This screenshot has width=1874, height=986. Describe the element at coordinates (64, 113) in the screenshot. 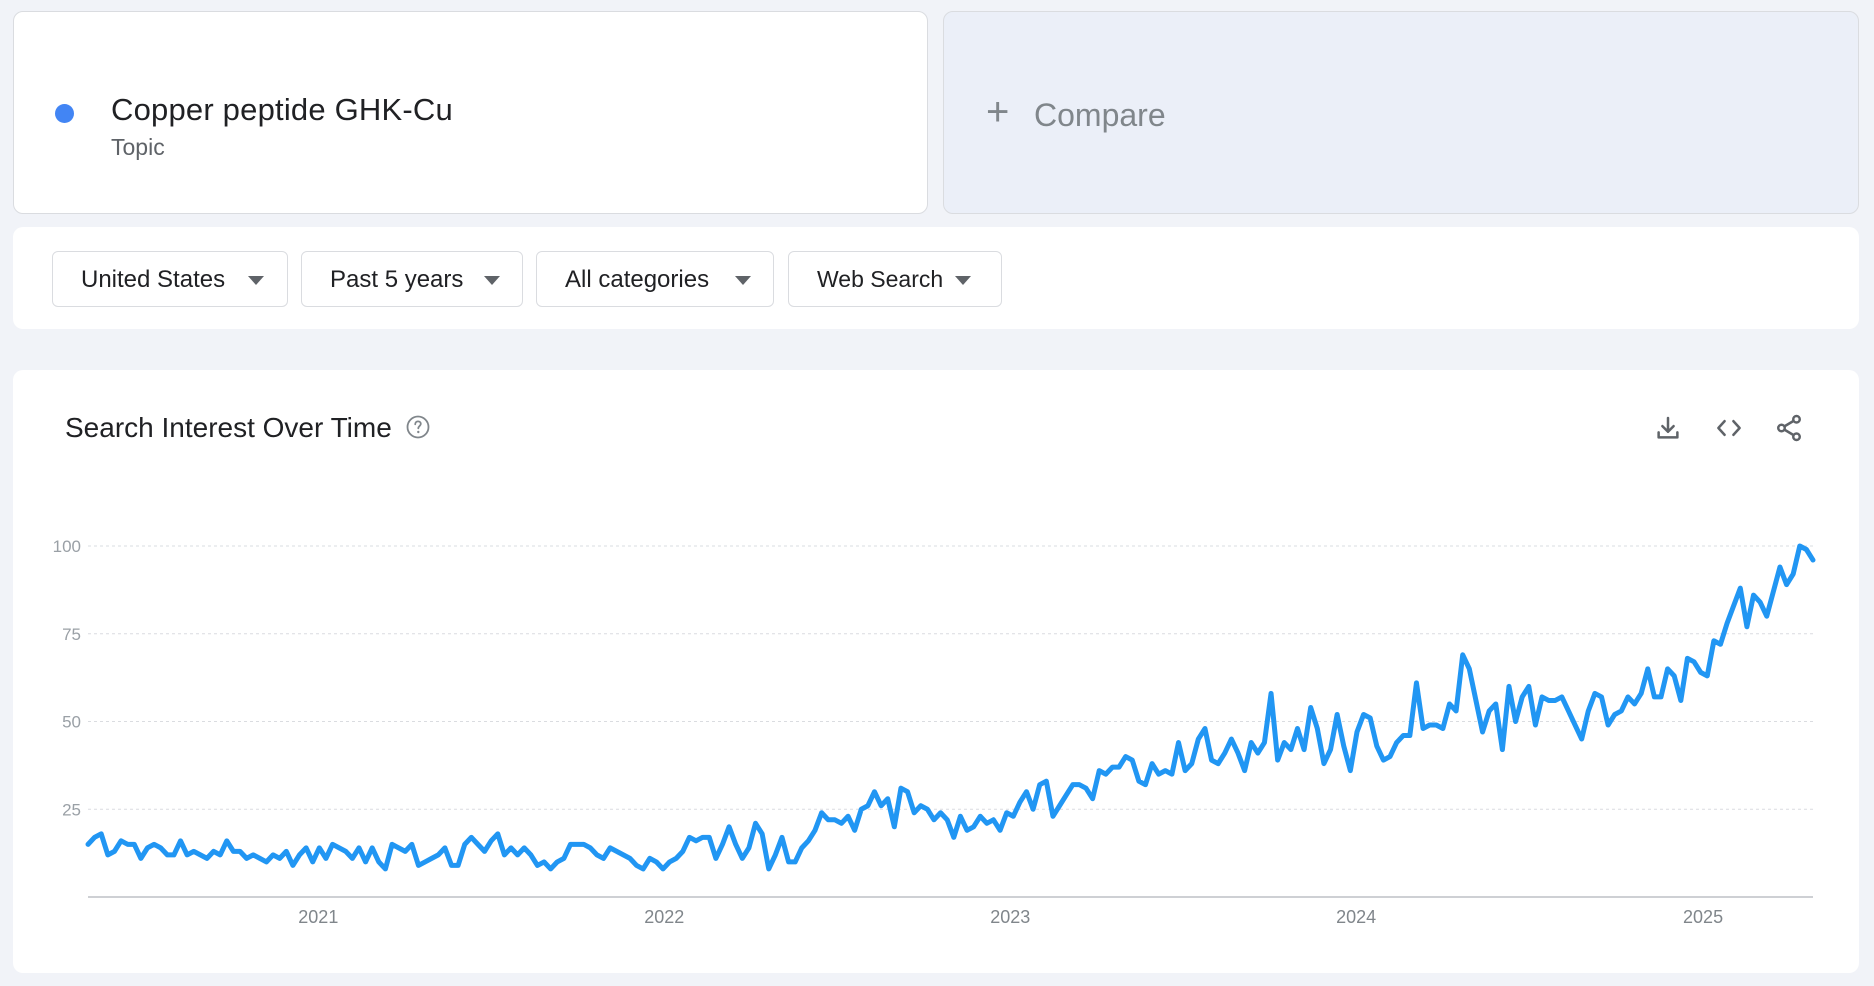

I see `term-color-dot` at that location.